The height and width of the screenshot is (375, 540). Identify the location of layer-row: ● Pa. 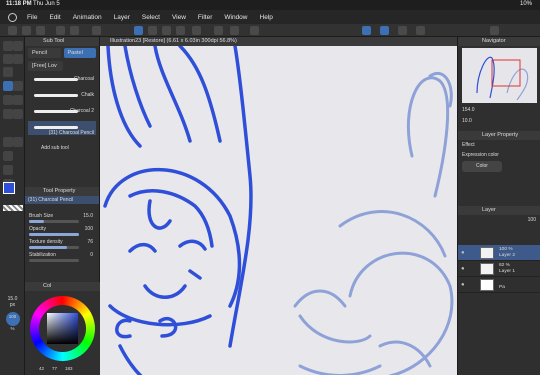
(499, 285).